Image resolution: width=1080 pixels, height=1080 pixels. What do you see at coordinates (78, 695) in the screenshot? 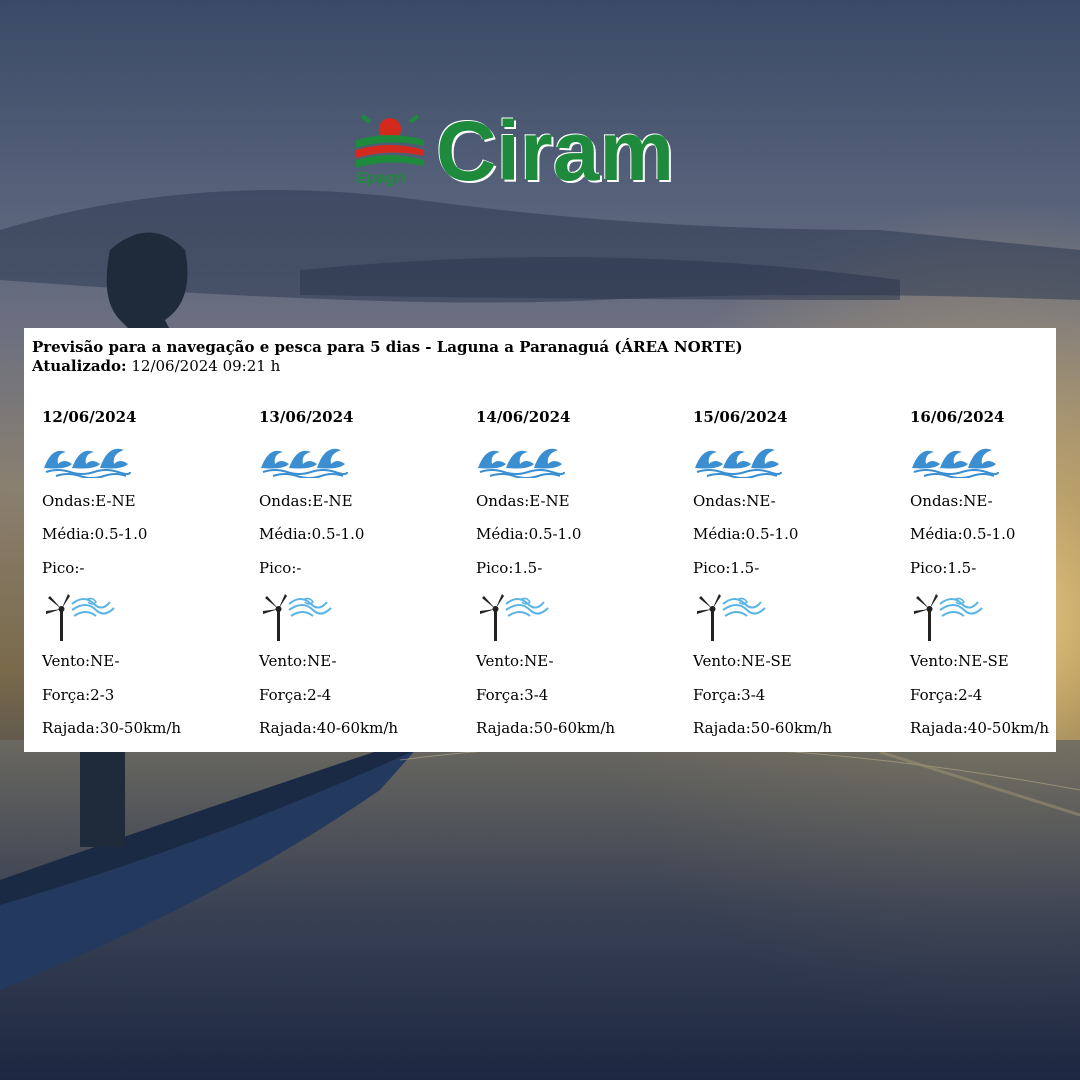
I see `wind-force: Força:2-3` at bounding box center [78, 695].